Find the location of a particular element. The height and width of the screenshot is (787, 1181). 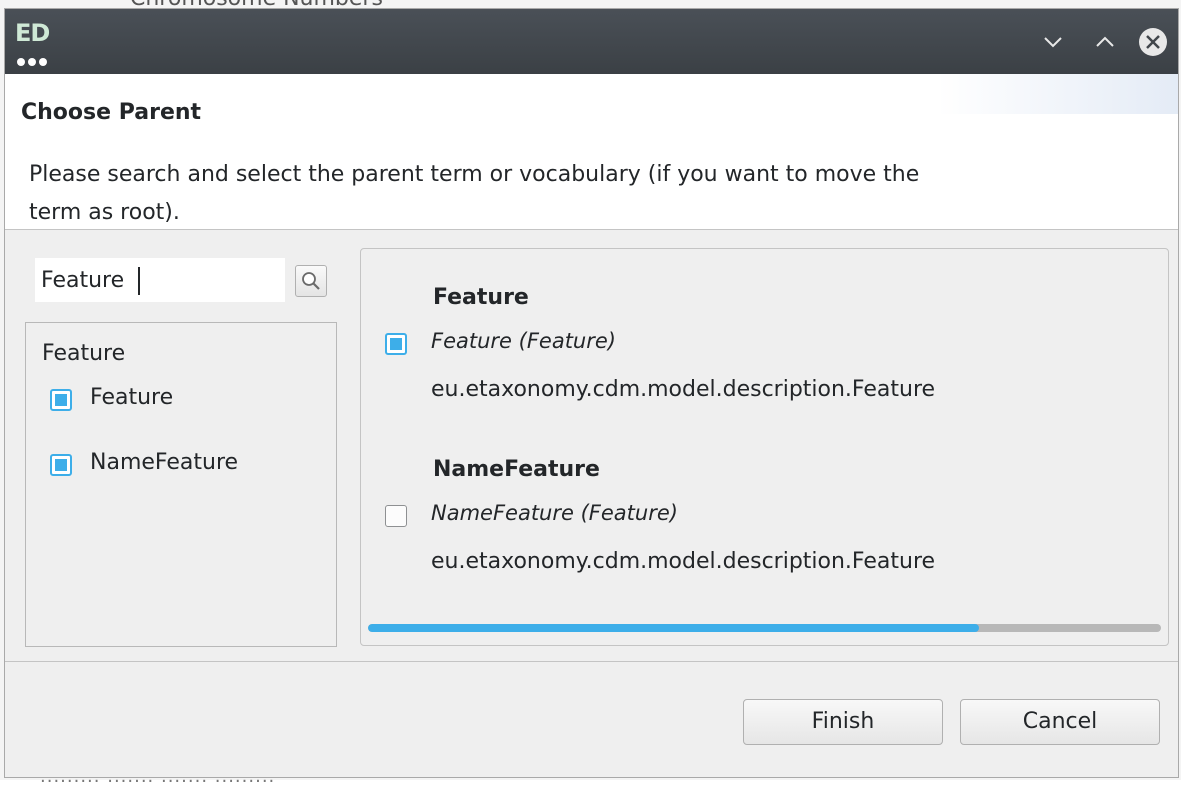

result-subtitle-feature: Feature (Feature) is located at coordinates (523, 341).